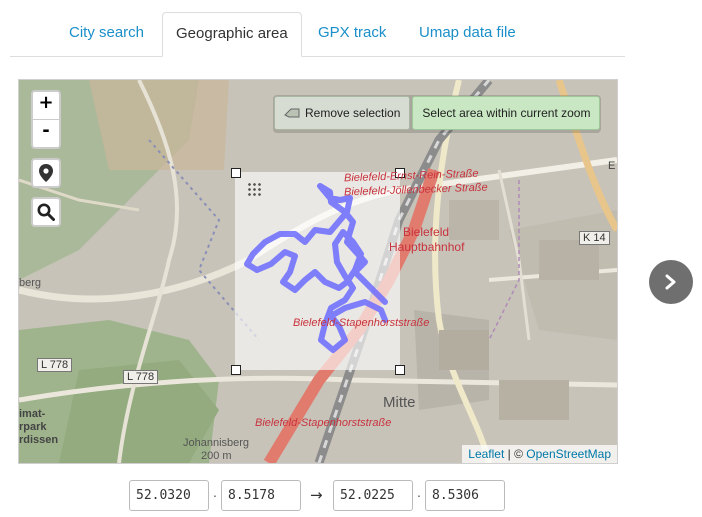 The height and width of the screenshot is (517, 702). I want to click on selection-handle-nw, so click(236, 173).